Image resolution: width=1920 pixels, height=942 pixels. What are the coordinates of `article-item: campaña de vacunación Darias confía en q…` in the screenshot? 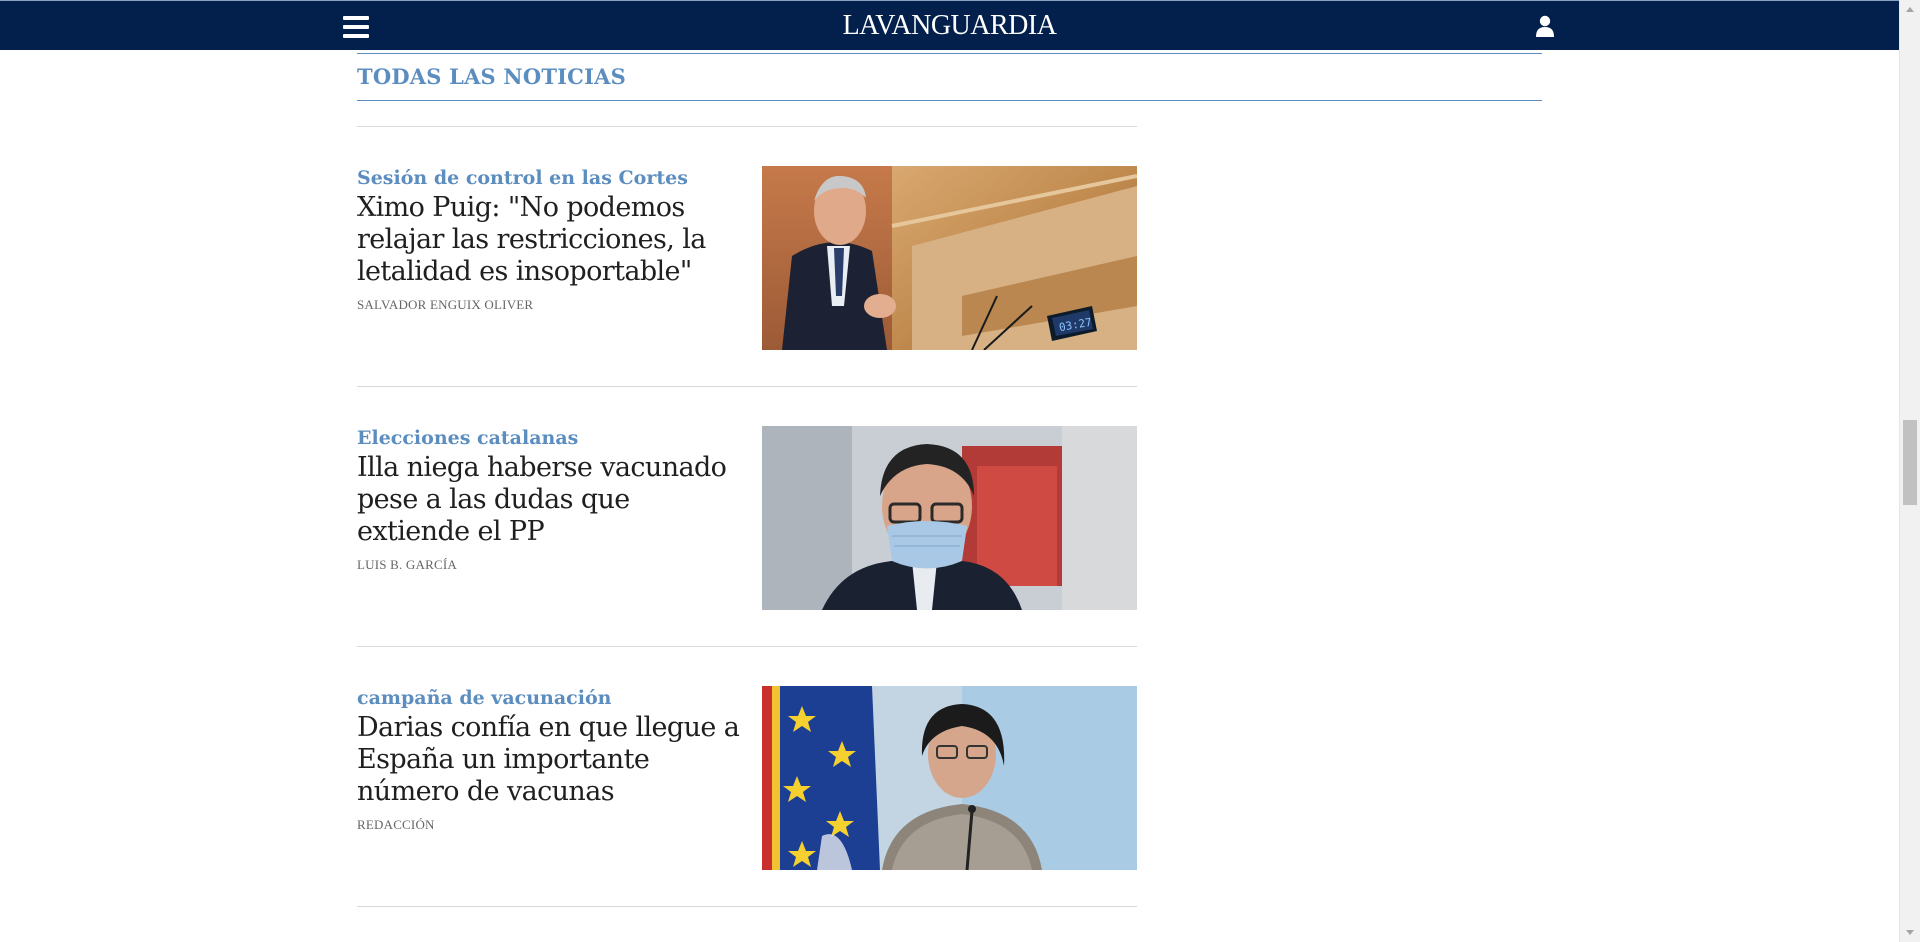 It's located at (747, 778).